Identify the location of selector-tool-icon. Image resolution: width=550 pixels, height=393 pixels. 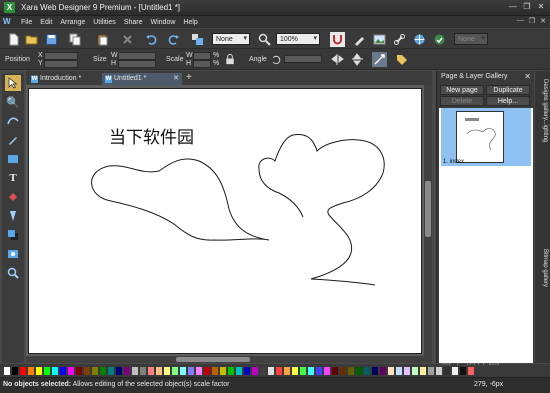
(13, 83).